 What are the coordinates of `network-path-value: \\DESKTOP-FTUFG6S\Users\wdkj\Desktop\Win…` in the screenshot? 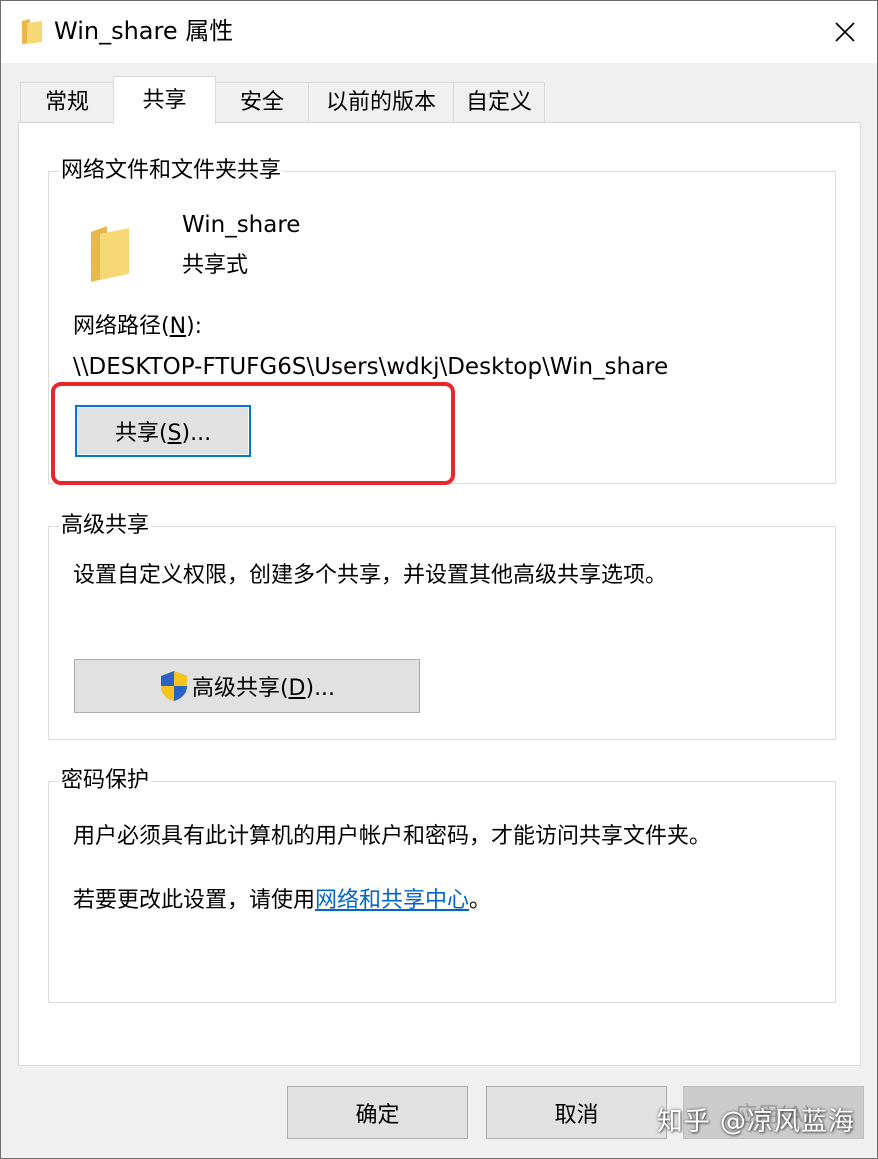 It's located at (371, 367).